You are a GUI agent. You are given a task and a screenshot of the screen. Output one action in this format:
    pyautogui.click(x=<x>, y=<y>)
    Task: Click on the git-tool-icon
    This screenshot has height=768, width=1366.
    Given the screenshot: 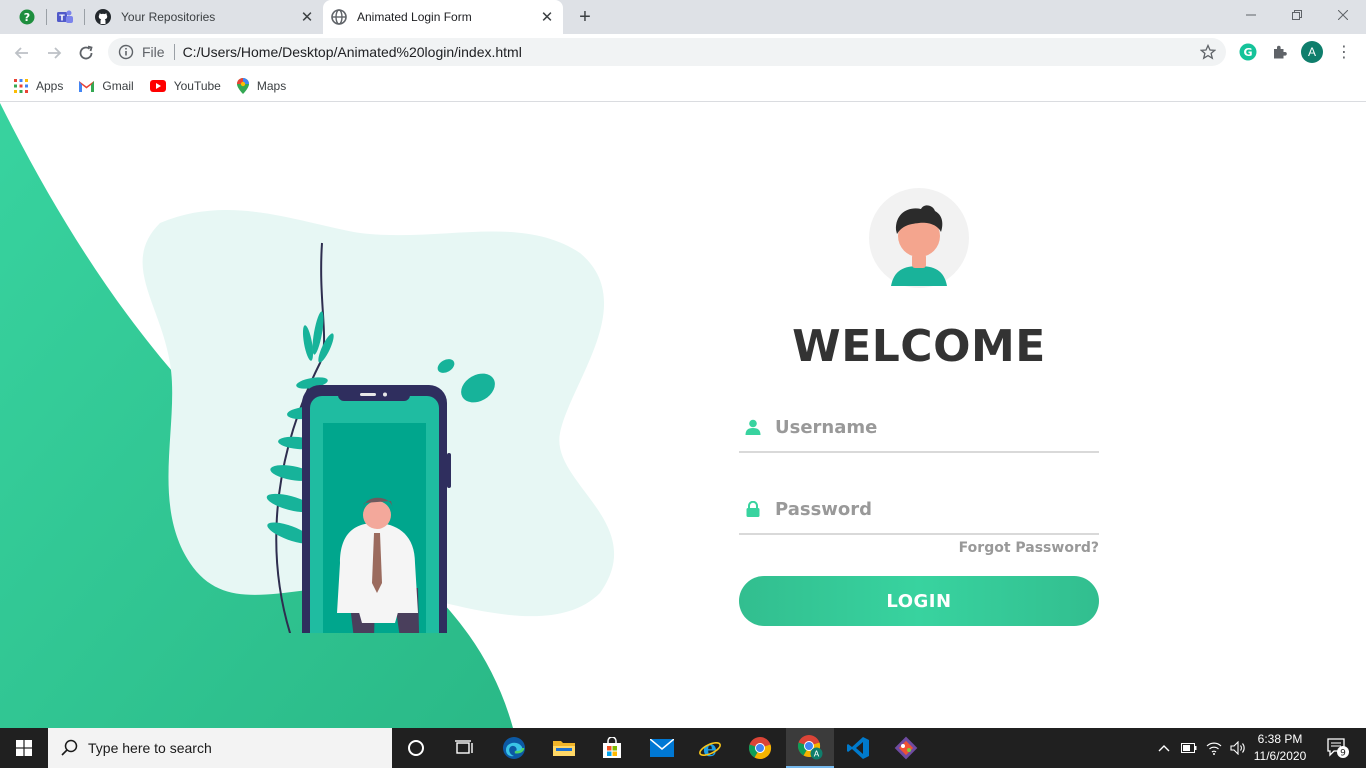 What is the action you would take?
    pyautogui.click(x=906, y=748)
    